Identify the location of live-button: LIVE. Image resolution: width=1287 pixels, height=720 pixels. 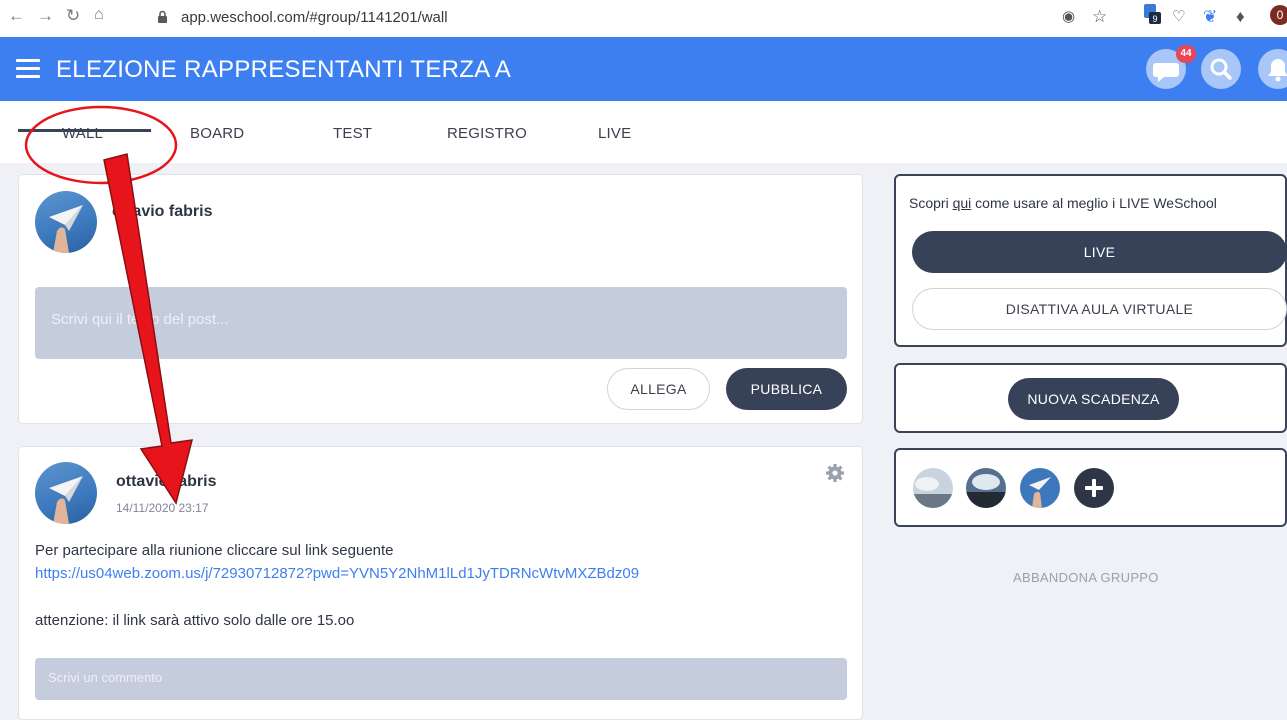
(1099, 252).